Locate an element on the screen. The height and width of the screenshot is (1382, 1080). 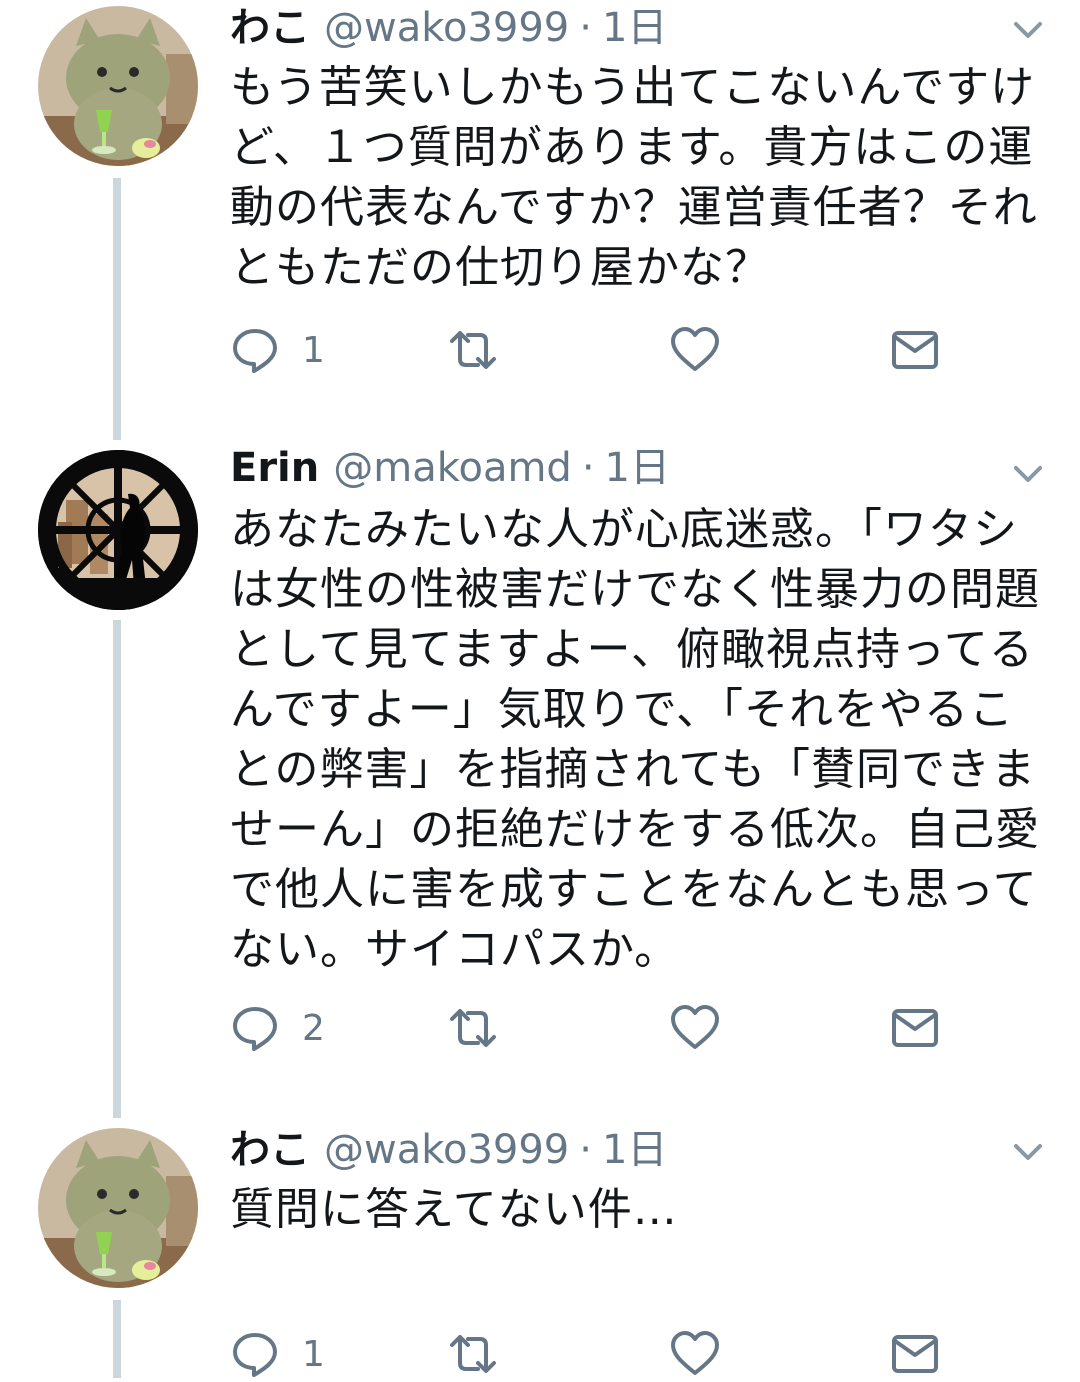
reply-count: 2 is located at coordinates (313, 1028).